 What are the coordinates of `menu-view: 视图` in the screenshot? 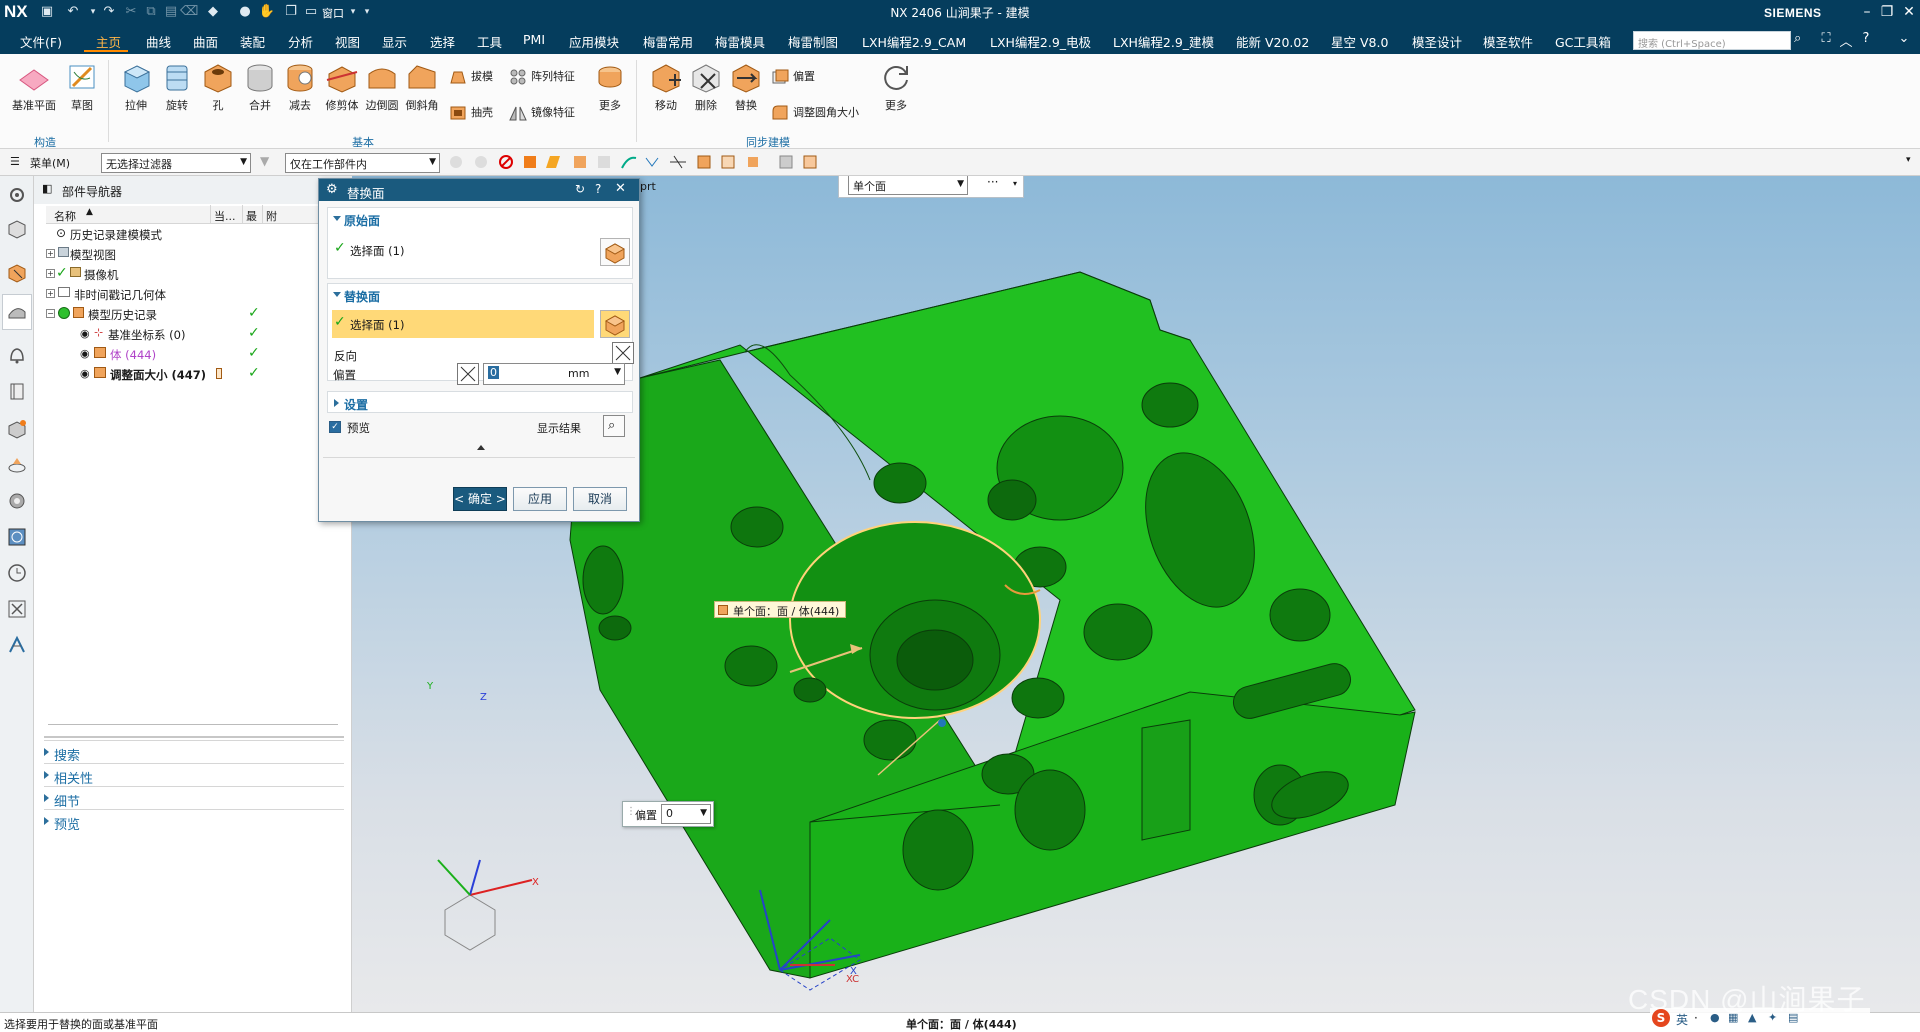 It's located at (347, 41).